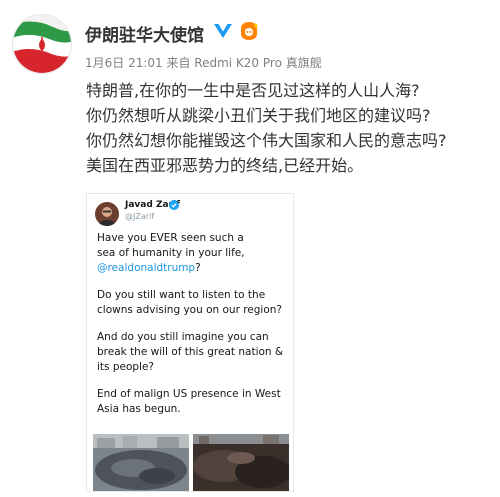 The image size is (500, 497). I want to click on vip-badge-icon, so click(249, 31).